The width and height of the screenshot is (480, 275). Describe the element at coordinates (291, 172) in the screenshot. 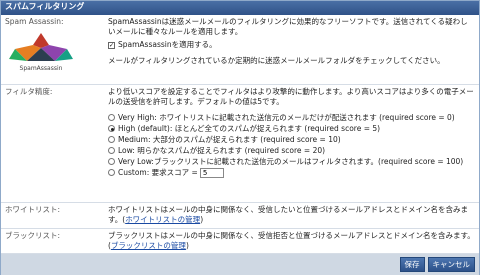

I see `option-custom: Custom: 要求スコア =` at that location.